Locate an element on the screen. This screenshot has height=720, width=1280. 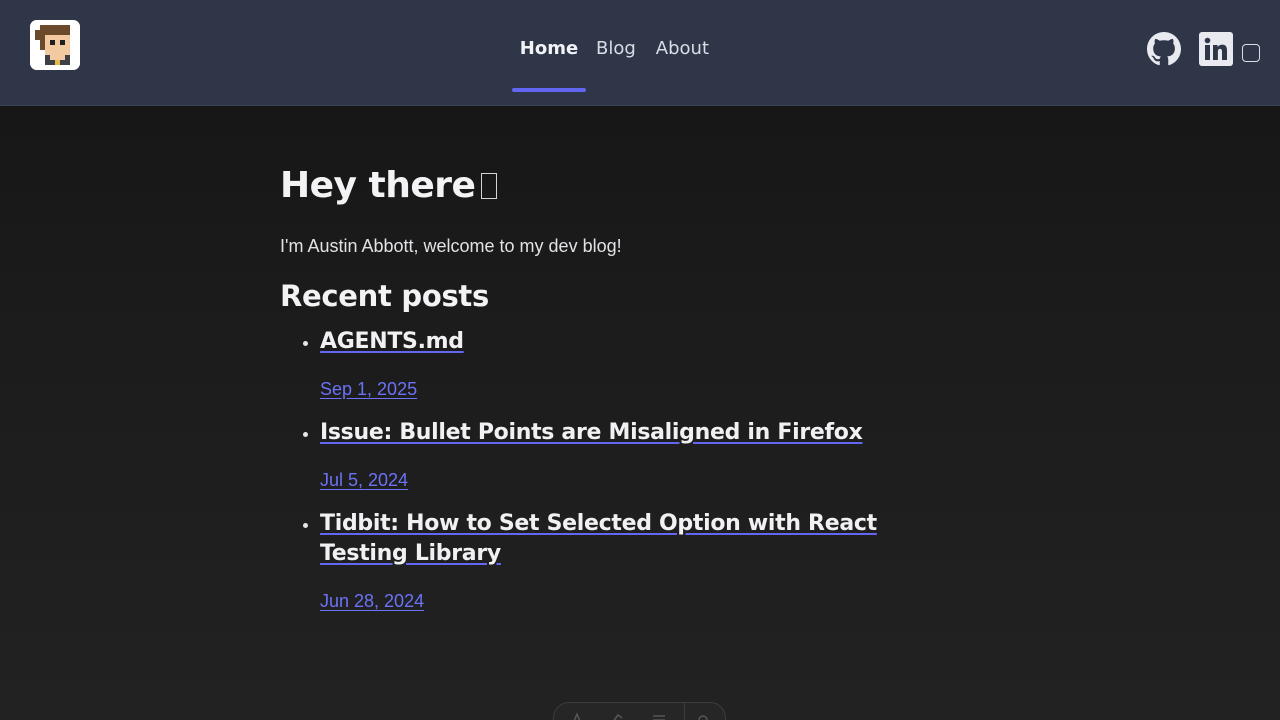
github-link is located at coordinates (1164, 51).